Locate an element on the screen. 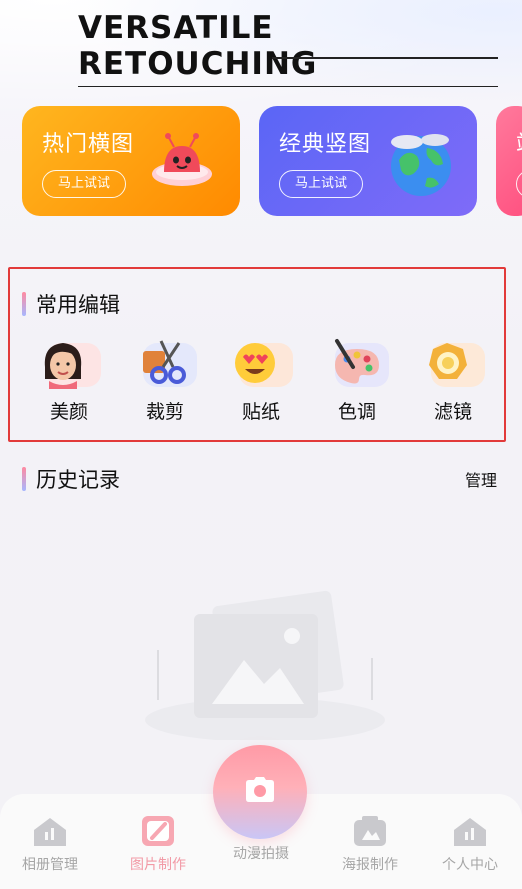  tab-label: 图片制作 is located at coordinates (158, 865).